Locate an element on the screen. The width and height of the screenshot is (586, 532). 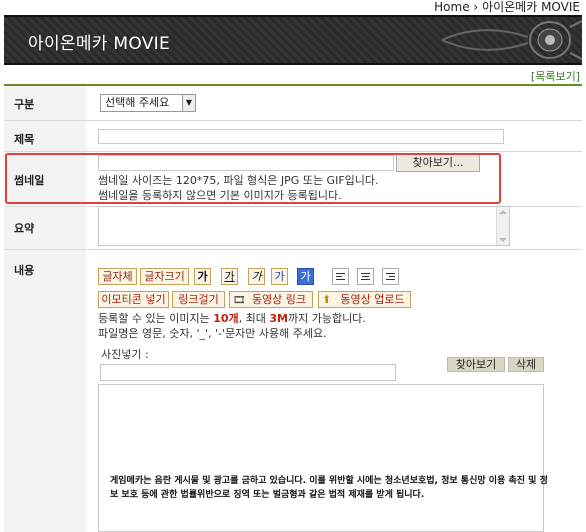
emoticon-button: 이모티콘 넣기 is located at coordinates (133, 299).